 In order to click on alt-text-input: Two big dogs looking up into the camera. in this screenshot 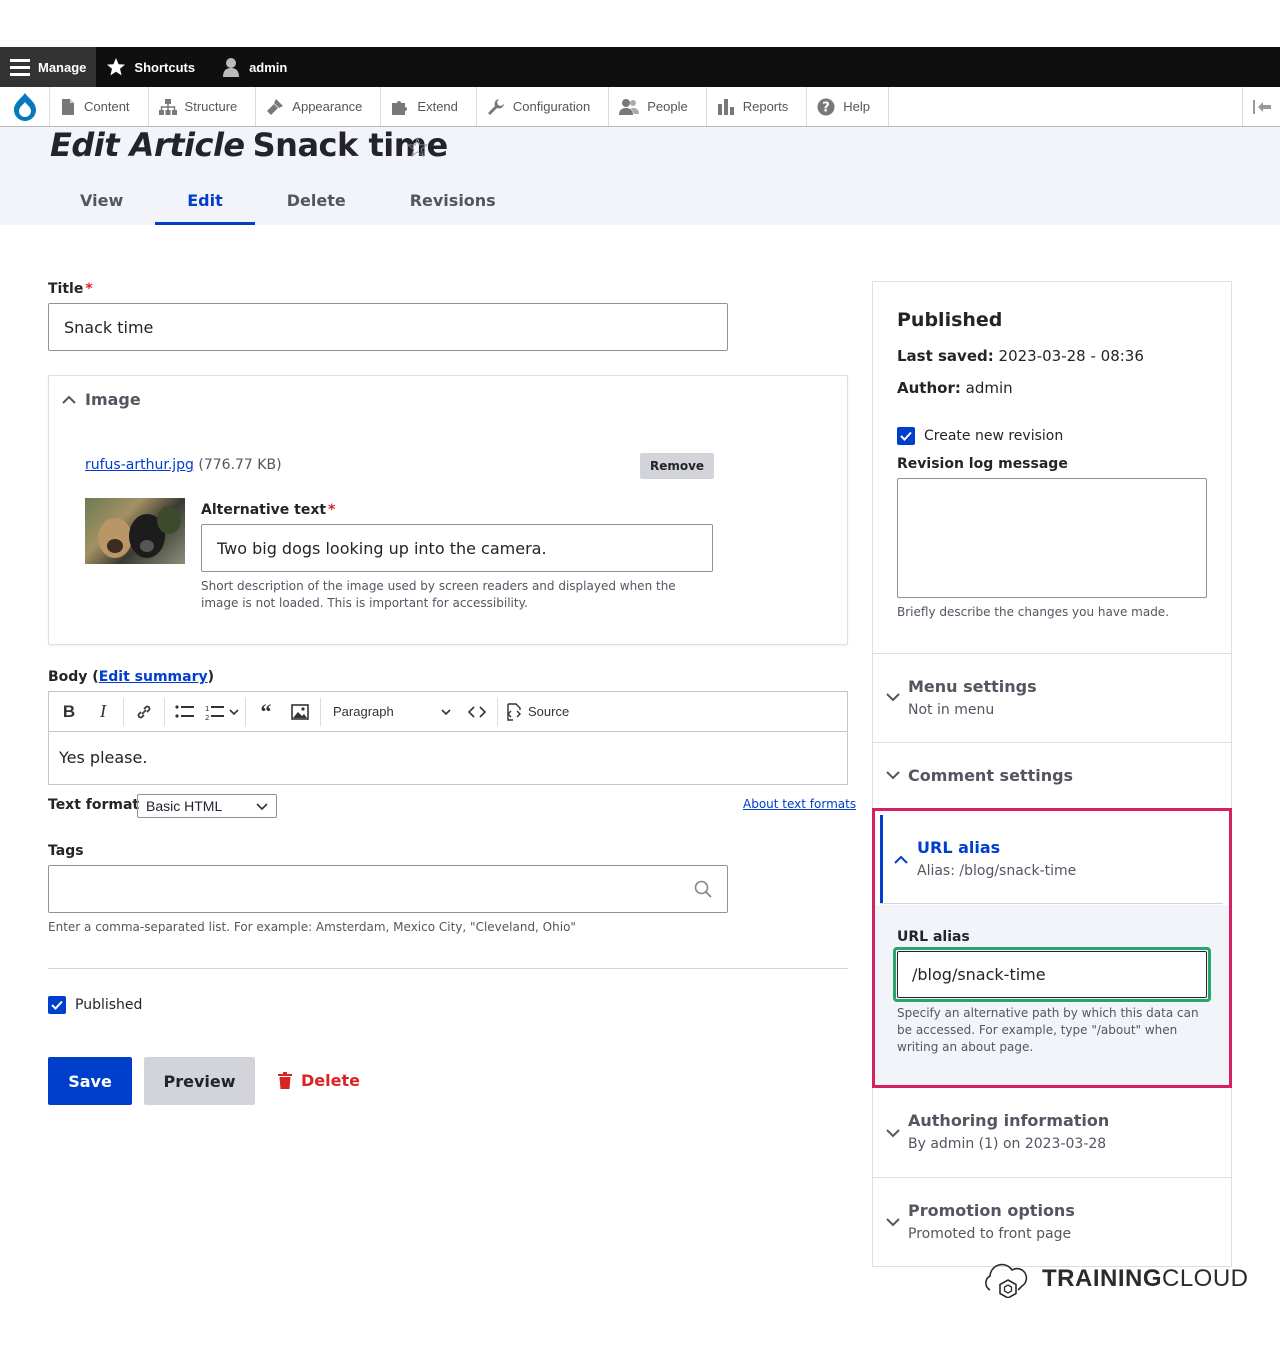, I will do `click(457, 548)`.